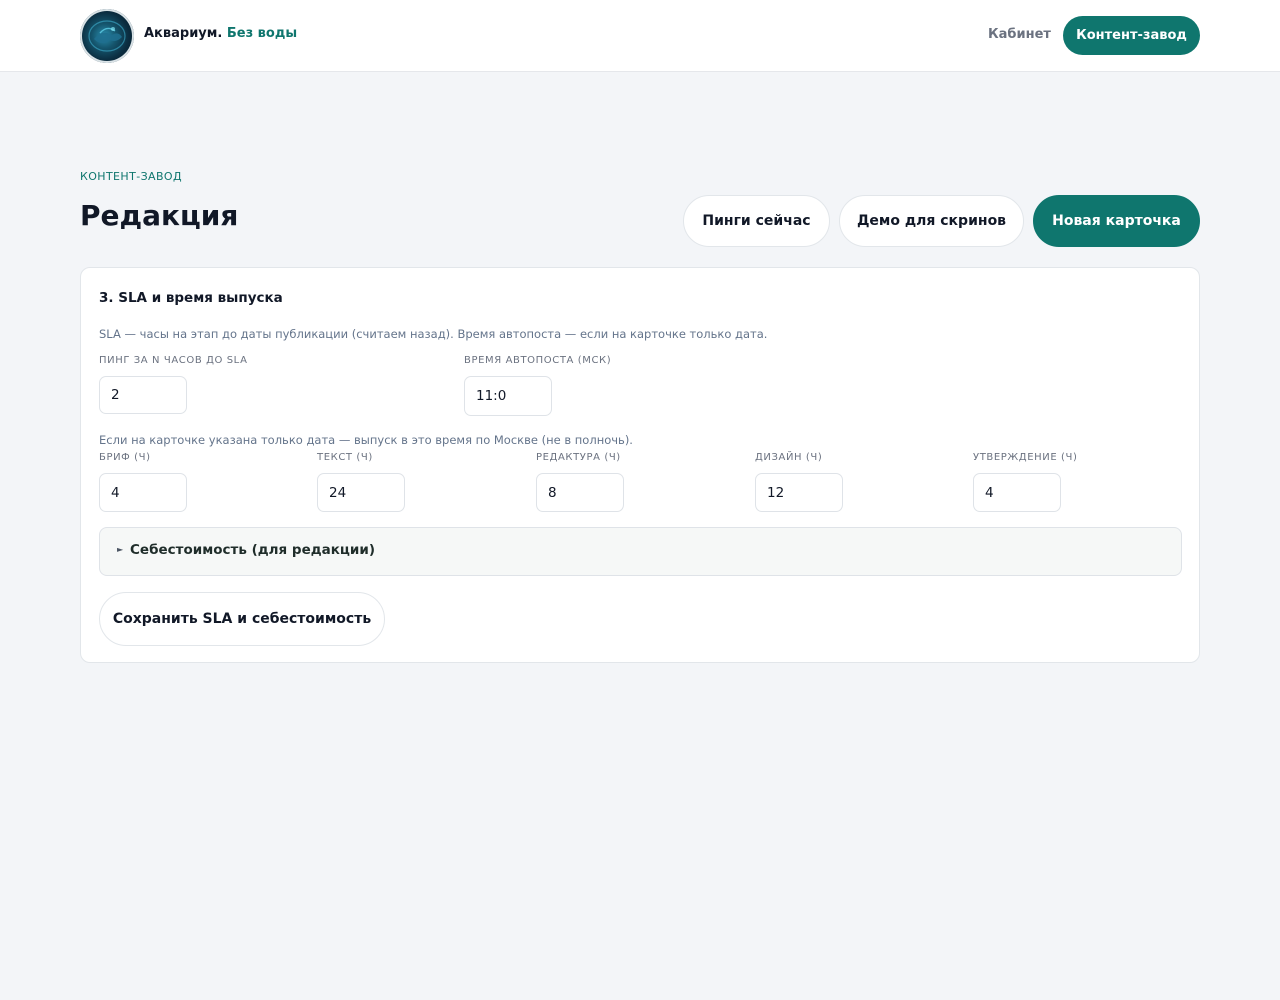 The image size is (1280, 1000). What do you see at coordinates (789, 457) in the screenshot?
I see `stage-label-design: ДИЗАЙН (Ч)` at bounding box center [789, 457].